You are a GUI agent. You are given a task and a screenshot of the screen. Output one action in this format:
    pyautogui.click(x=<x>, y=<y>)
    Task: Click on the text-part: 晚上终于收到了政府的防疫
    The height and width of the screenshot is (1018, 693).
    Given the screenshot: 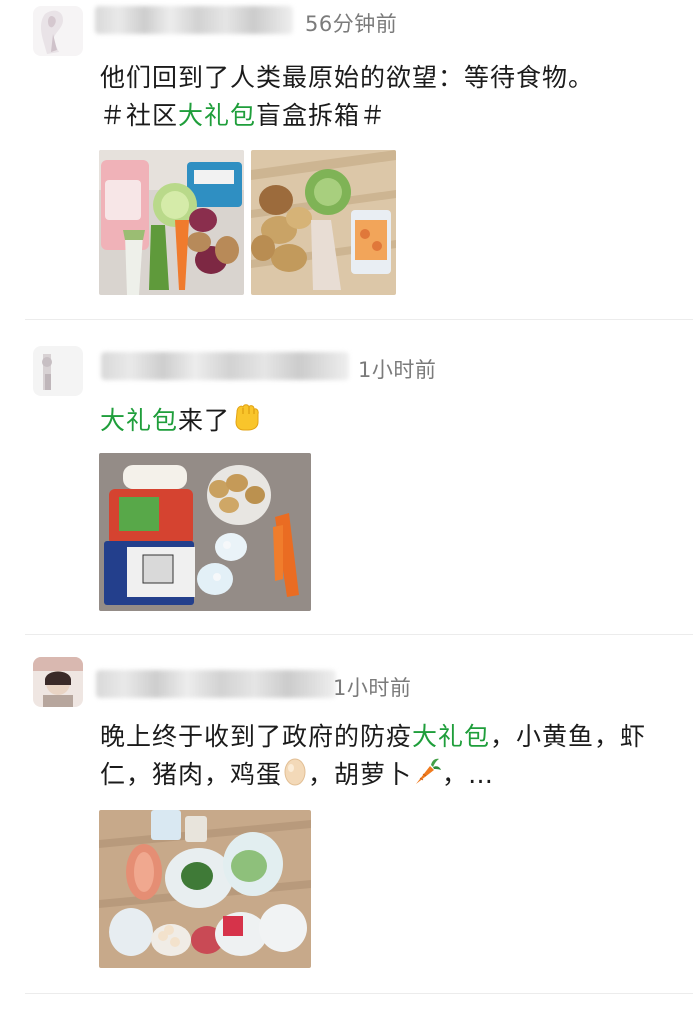 What is the action you would take?
    pyautogui.click(x=256, y=736)
    